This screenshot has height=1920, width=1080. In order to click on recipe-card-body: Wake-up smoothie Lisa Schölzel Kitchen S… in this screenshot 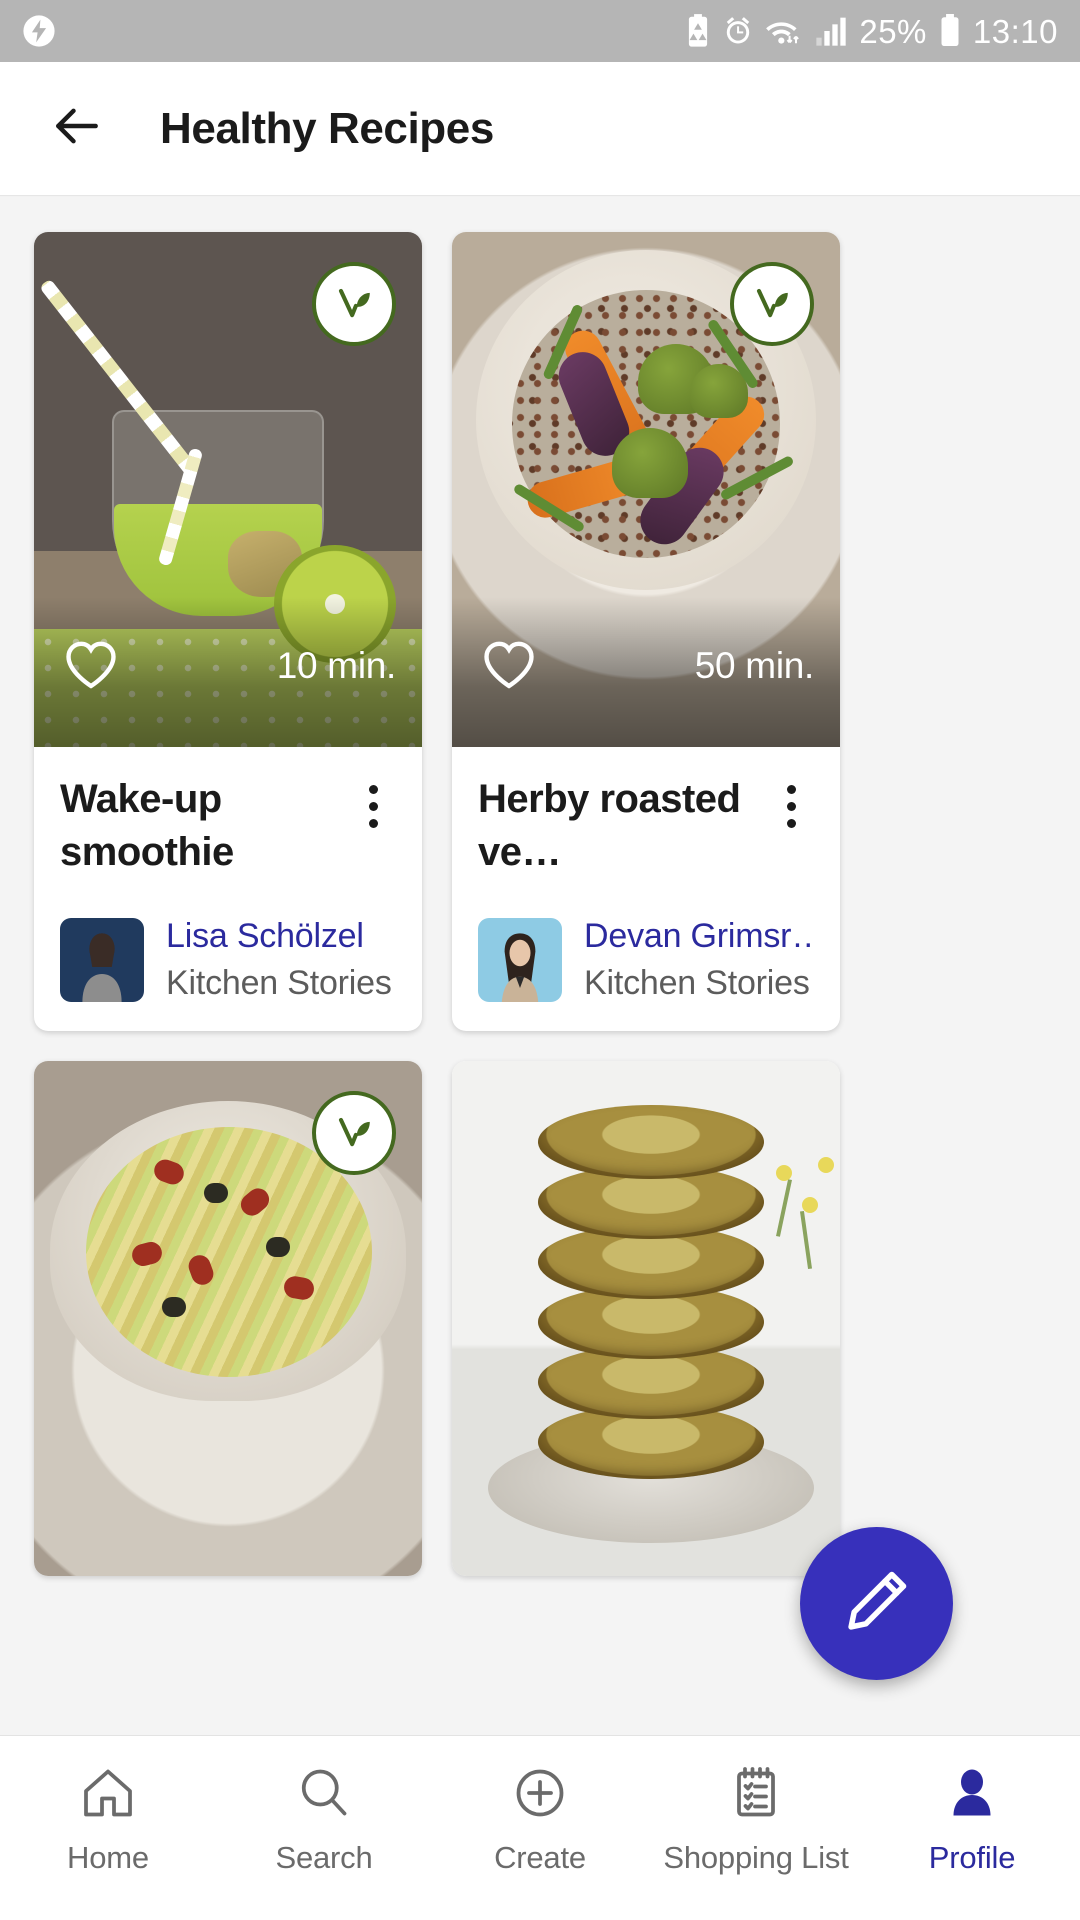, I will do `click(228, 889)`.